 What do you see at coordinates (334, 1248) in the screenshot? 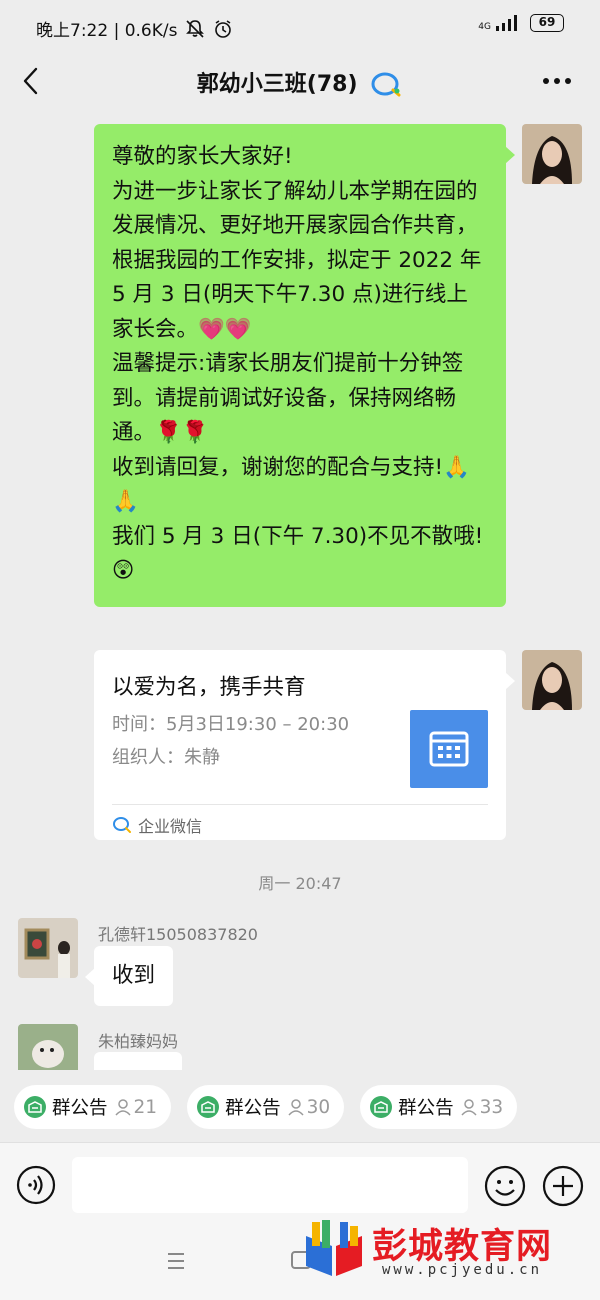
I see `watermark-logo-icon` at bounding box center [334, 1248].